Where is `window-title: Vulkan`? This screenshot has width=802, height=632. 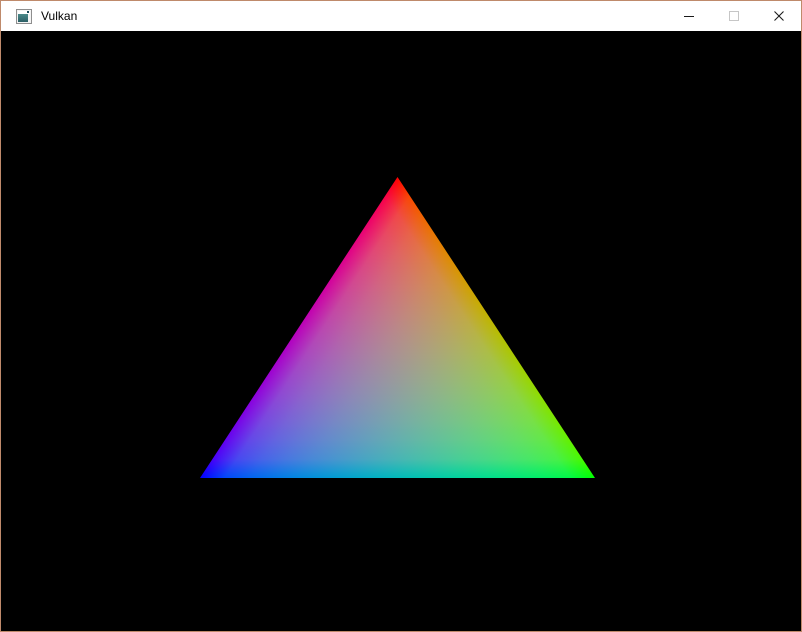
window-title: Vulkan is located at coordinates (59, 16).